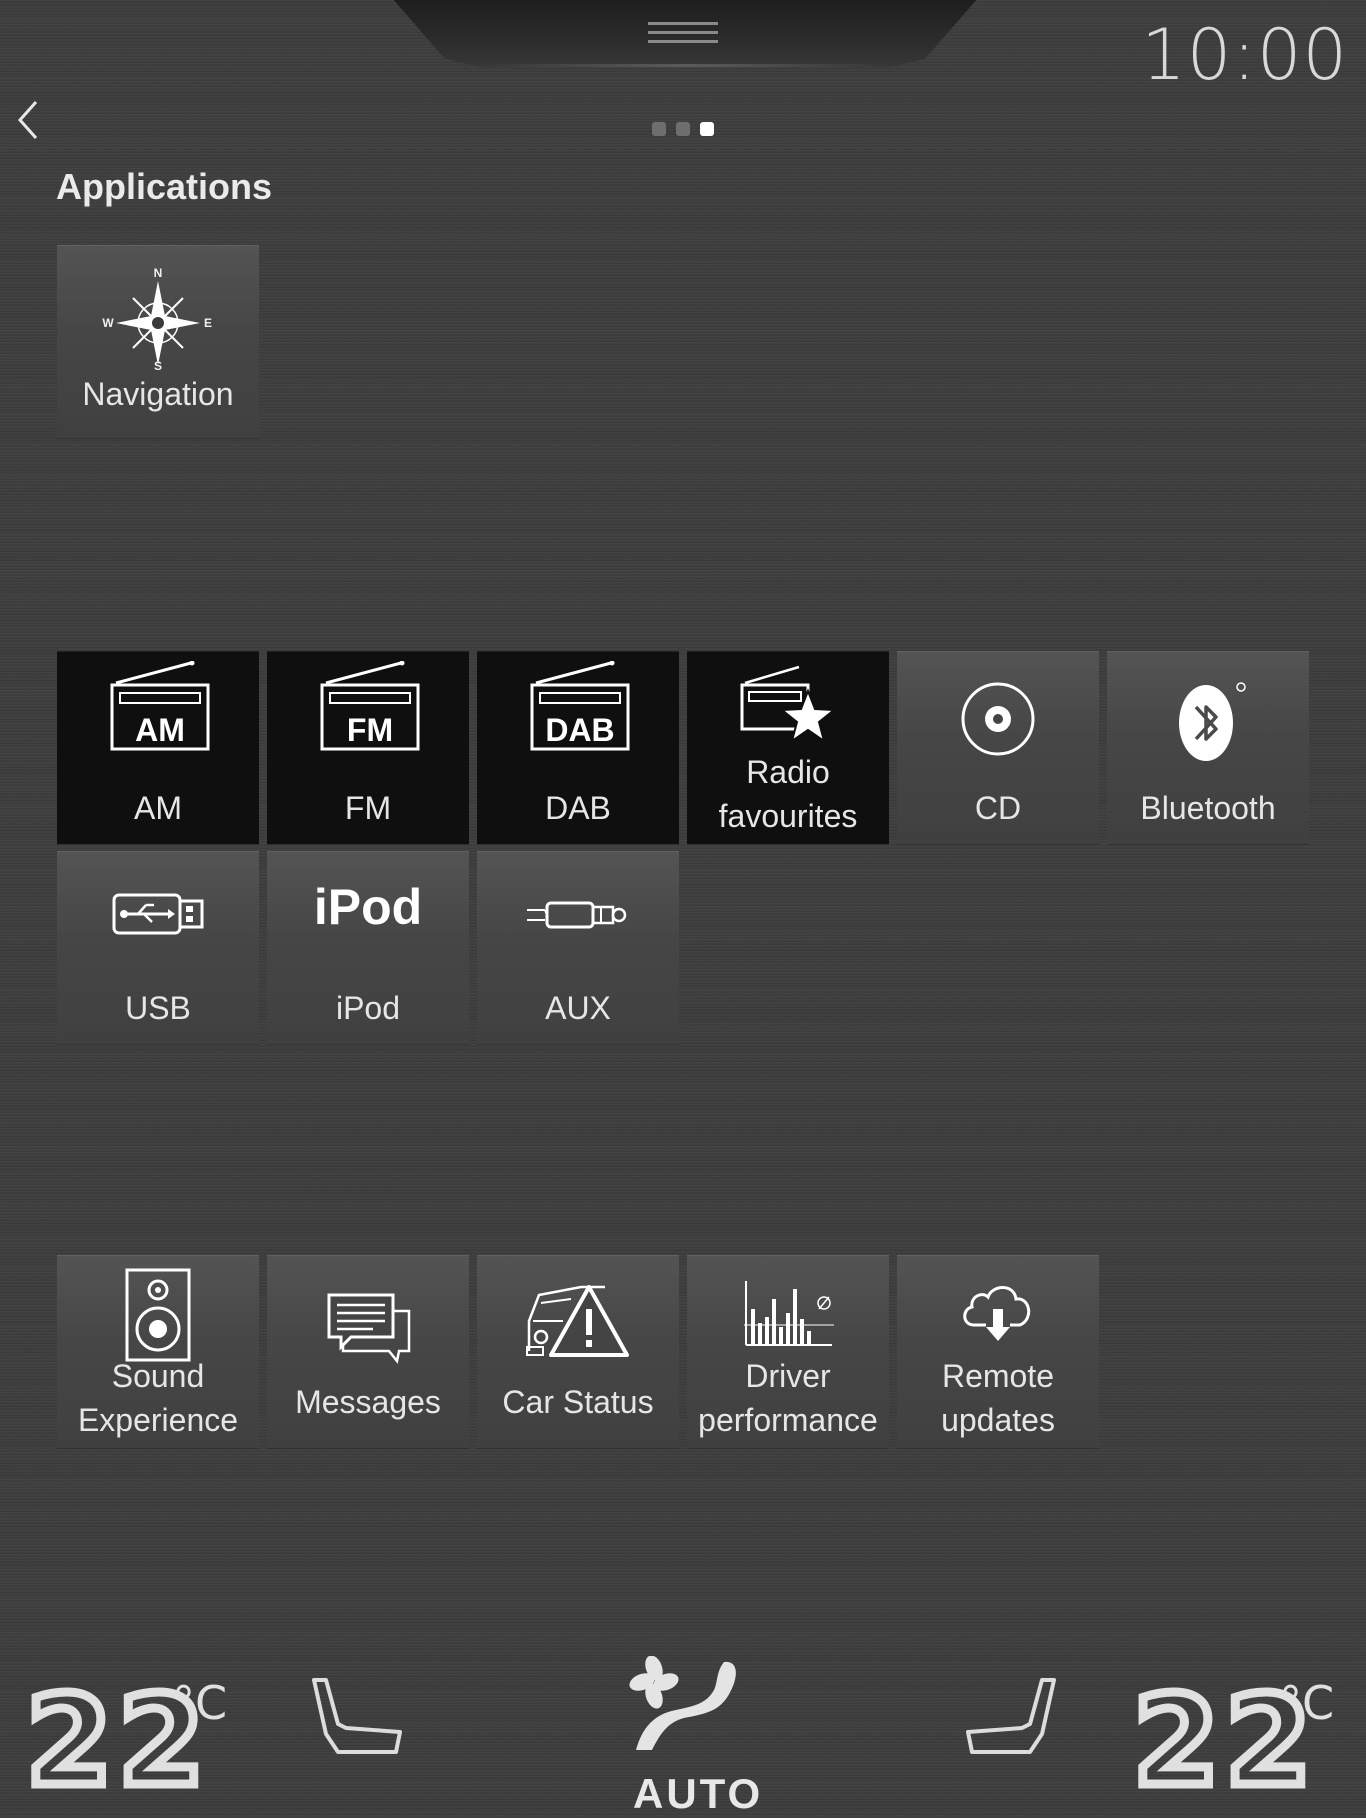  Describe the element at coordinates (368, 1008) in the screenshot. I see `app-label: iPod` at that location.